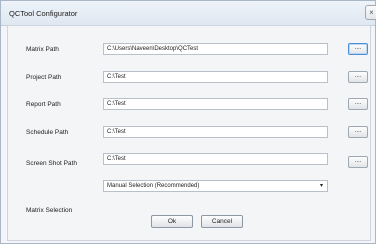 Image resolution: width=376 pixels, height=244 pixels. I want to click on cancel-button: Cancel, so click(222, 221).